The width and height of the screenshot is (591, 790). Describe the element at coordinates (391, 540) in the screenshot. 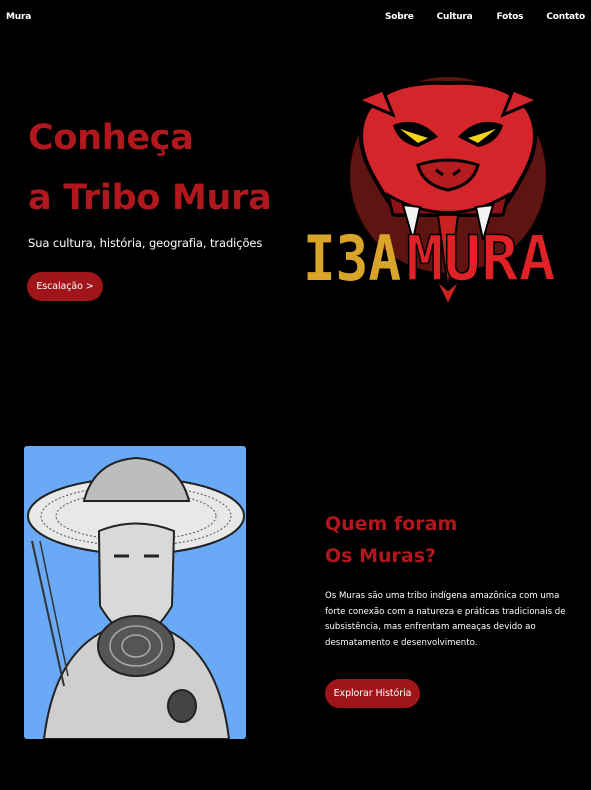

I see `about-title: Quem foram Os Muras?` at that location.